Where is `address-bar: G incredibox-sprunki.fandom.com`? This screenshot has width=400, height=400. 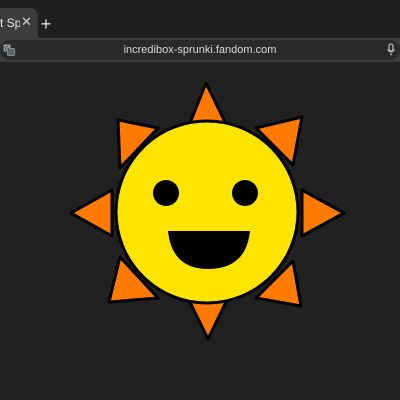
address-bar: G incredibox-sprunki.fandom.com is located at coordinates (200, 50).